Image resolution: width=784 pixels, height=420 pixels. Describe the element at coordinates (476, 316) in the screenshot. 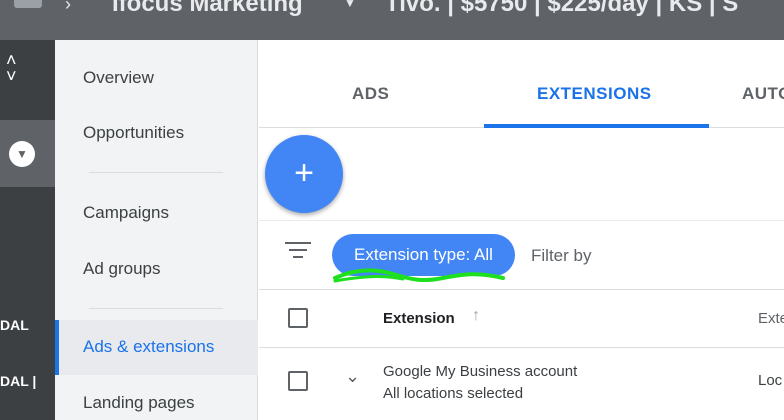

I see `sort-arrow-up-icon: ↑` at that location.